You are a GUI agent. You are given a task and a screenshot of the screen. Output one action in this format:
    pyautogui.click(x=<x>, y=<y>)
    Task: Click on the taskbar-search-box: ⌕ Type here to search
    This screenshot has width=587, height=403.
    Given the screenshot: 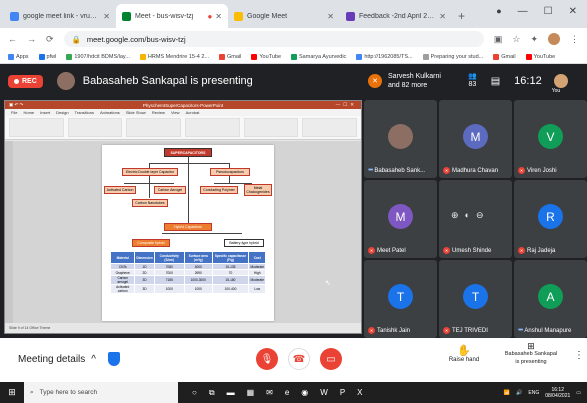 What is the action you would take?
    pyautogui.click(x=101, y=392)
    